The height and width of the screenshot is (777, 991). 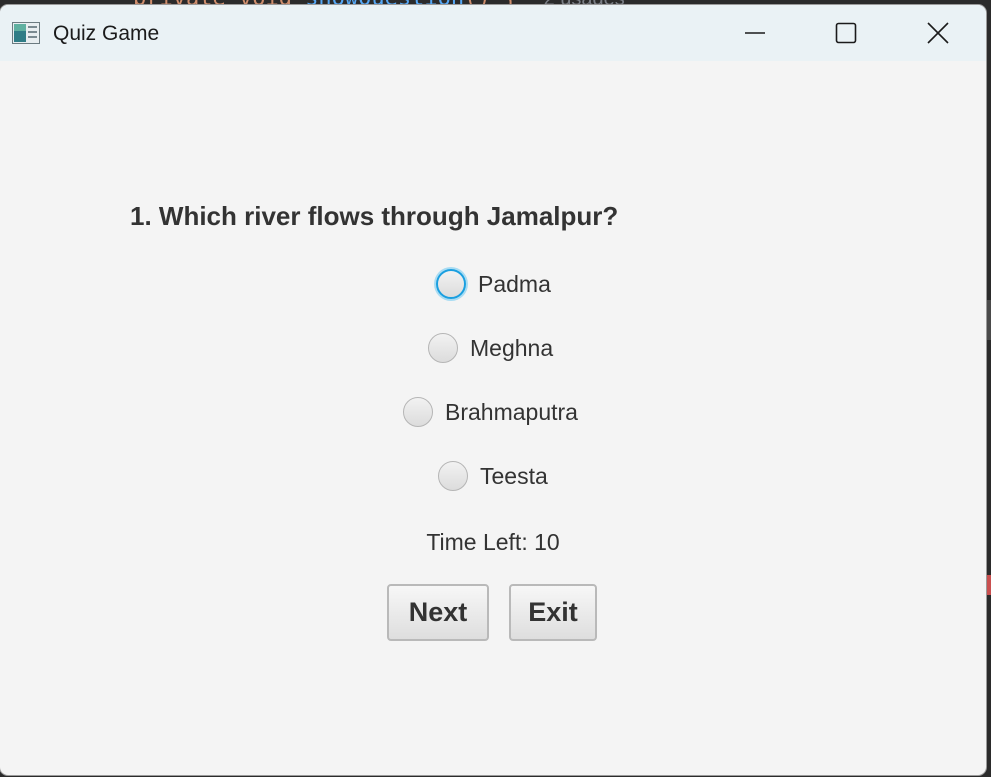 I want to click on time-left-label: Time Left: 10, so click(x=493, y=542).